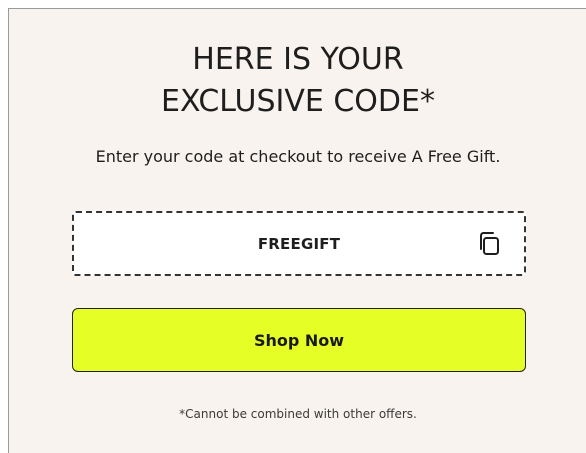 The image size is (586, 453). Describe the element at coordinates (298, 101) in the screenshot. I see `modal-title-line-2: EXCLUSIVE CODE*` at that location.